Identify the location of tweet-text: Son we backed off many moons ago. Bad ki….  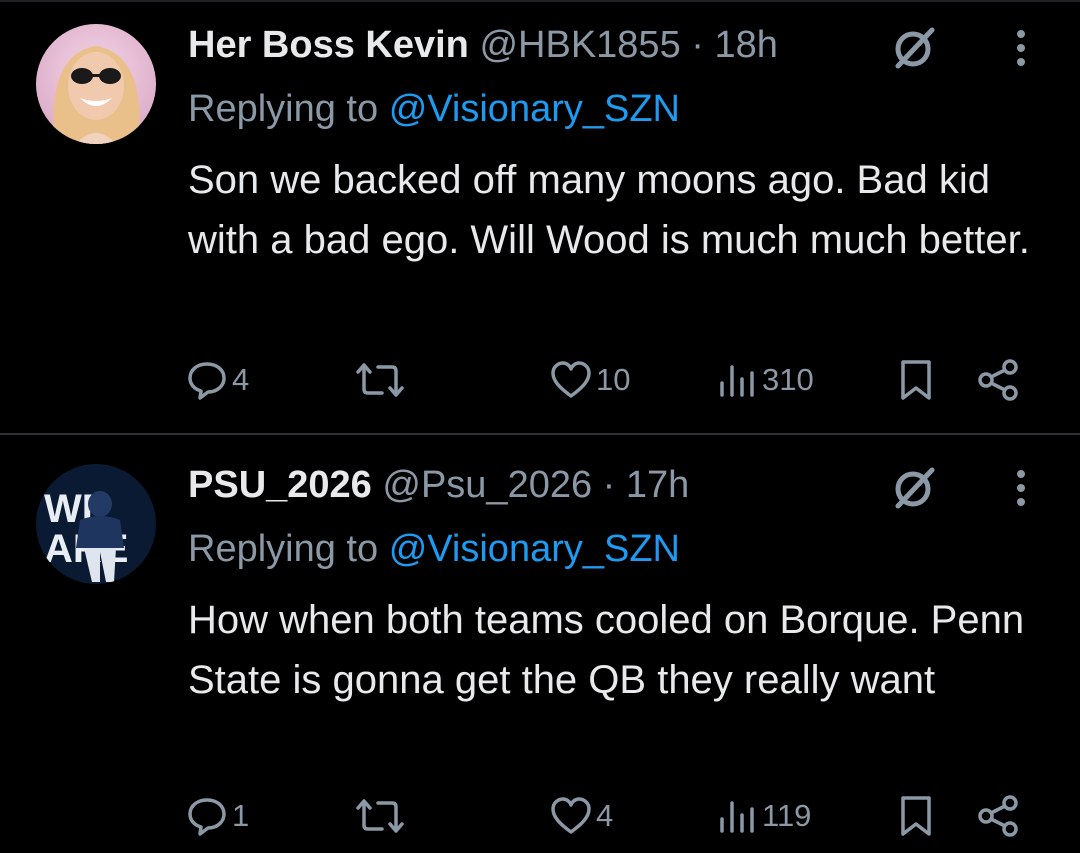
(609, 210).